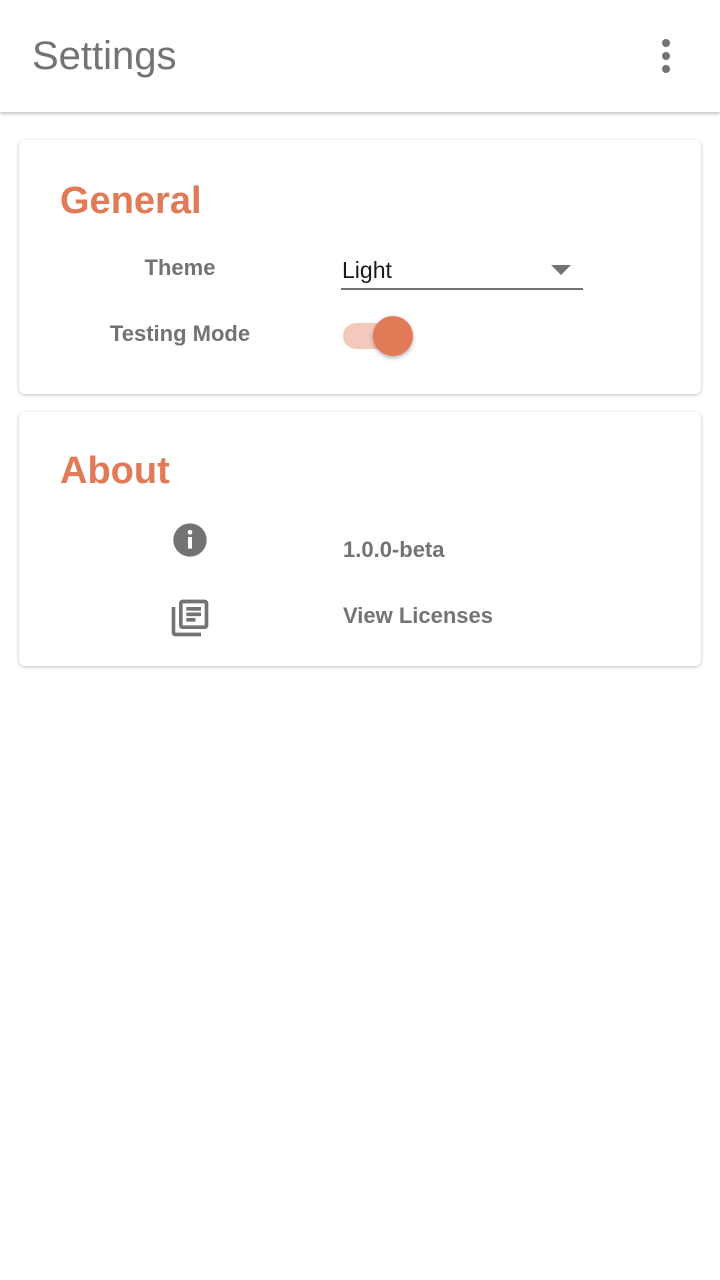 This screenshot has width=720, height=1280. What do you see at coordinates (180, 333) in the screenshot?
I see `testing-mode-label: Testing Mode` at bounding box center [180, 333].